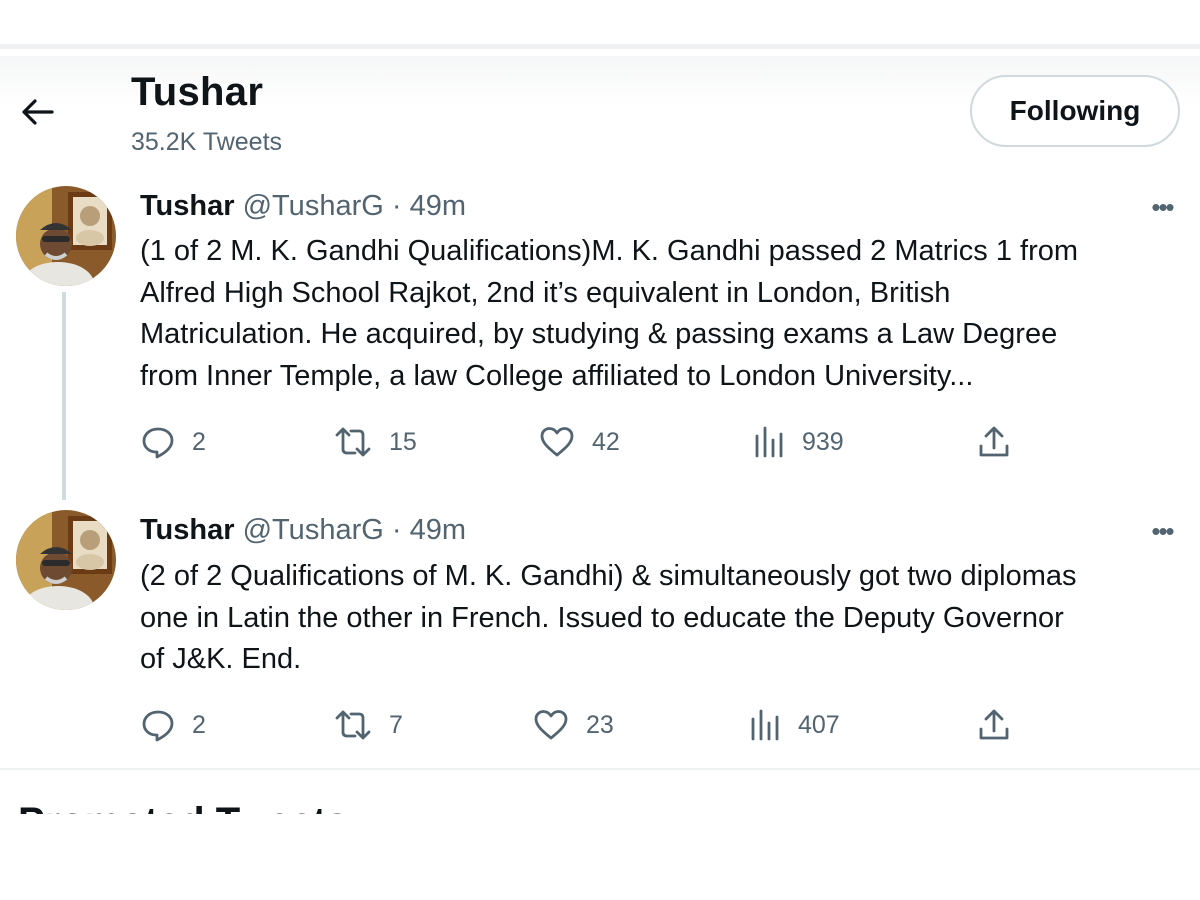 Image resolution: width=1200 pixels, height=900 pixels. I want to click on top-bar, so click(600, 22).